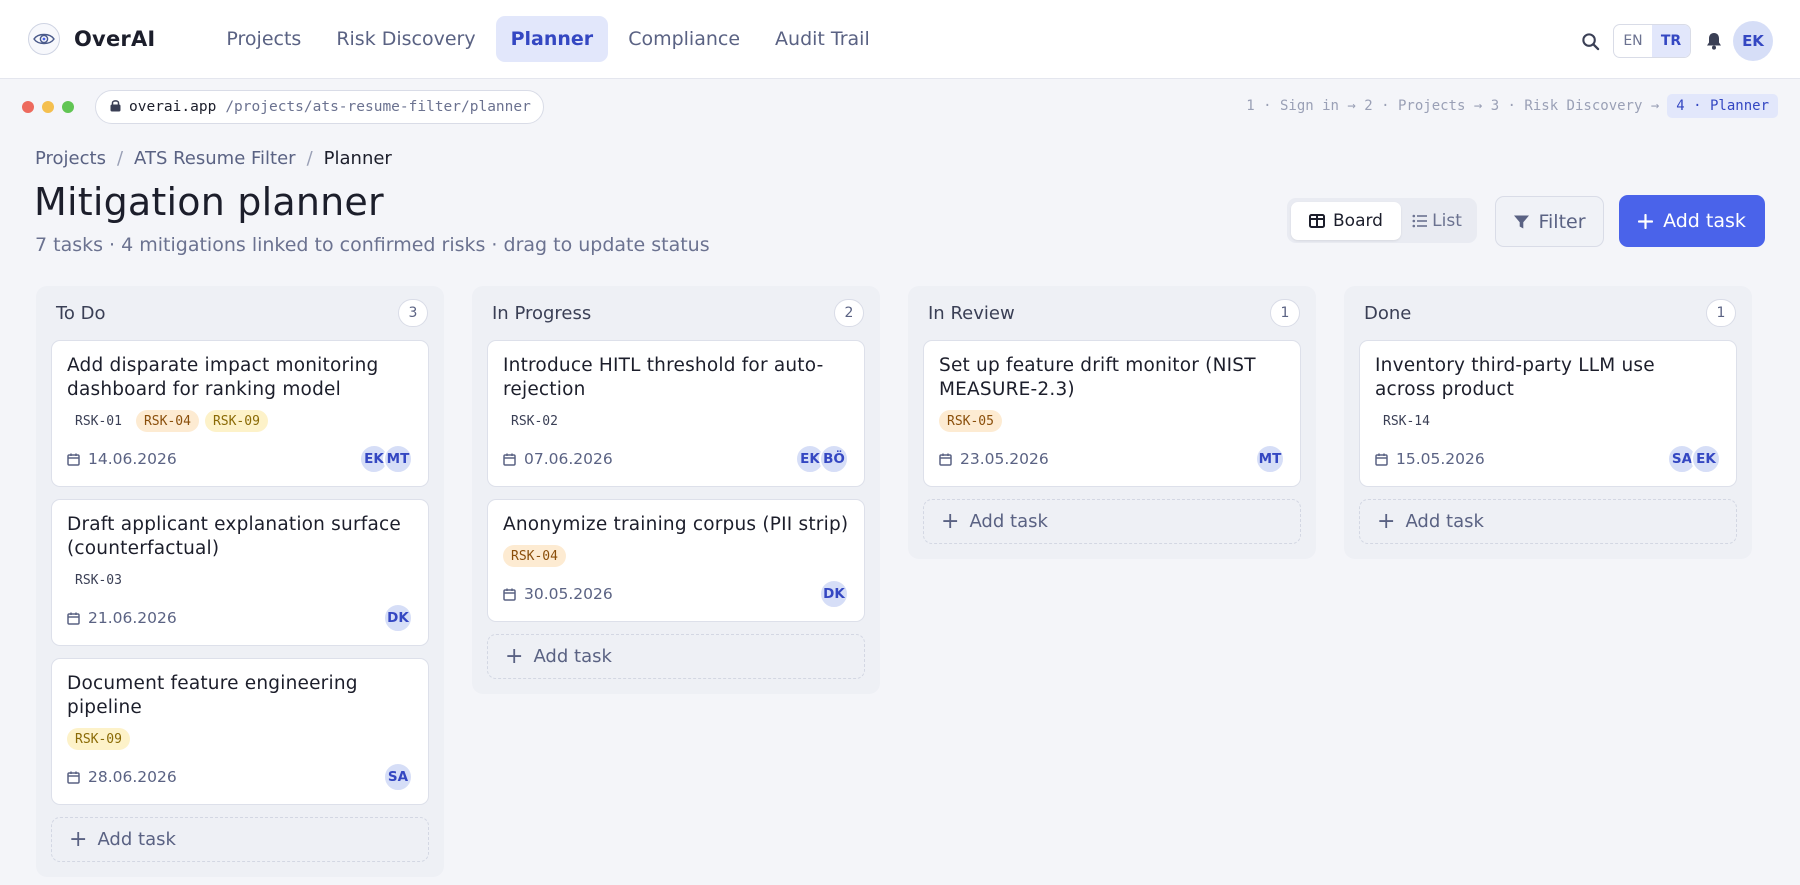 The height and width of the screenshot is (885, 1800). Describe the element at coordinates (558, 594) in the screenshot. I see `due-date: 30.05.2026` at that location.